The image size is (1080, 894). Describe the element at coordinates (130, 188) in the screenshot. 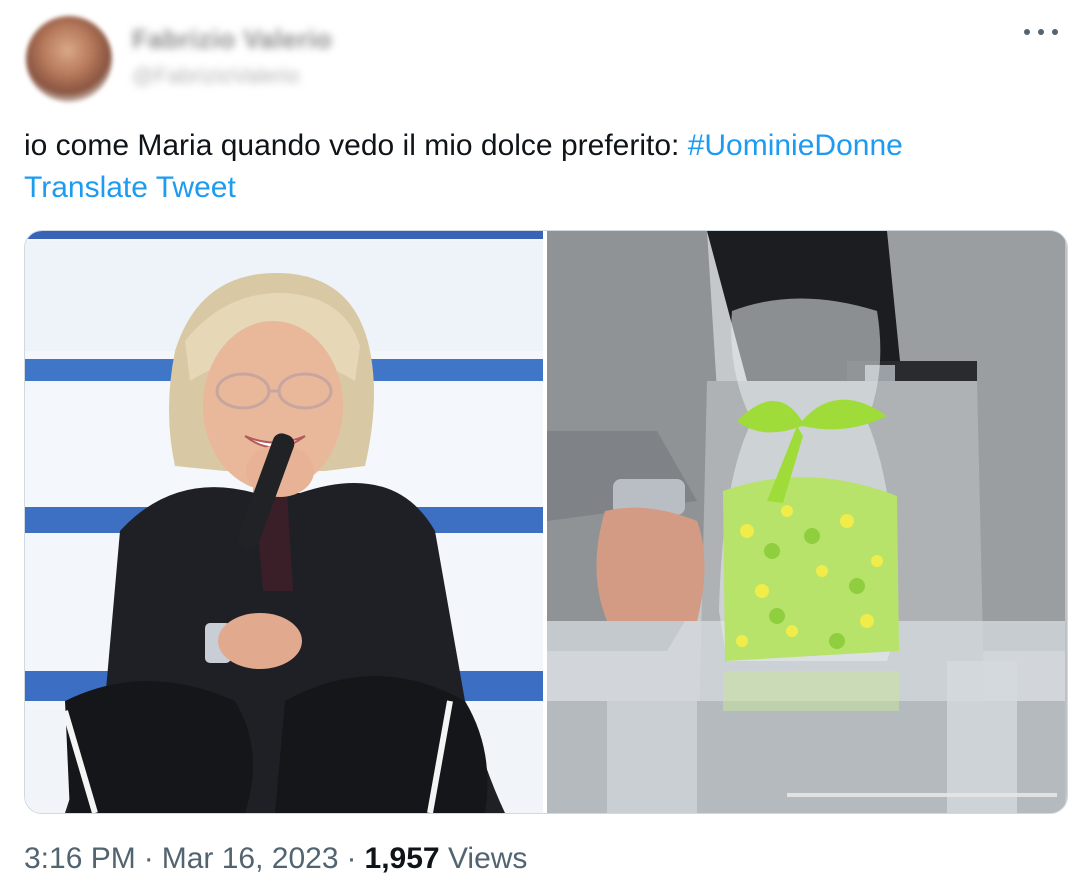

I see `translate-tweet-link: Translate Tweet` at that location.